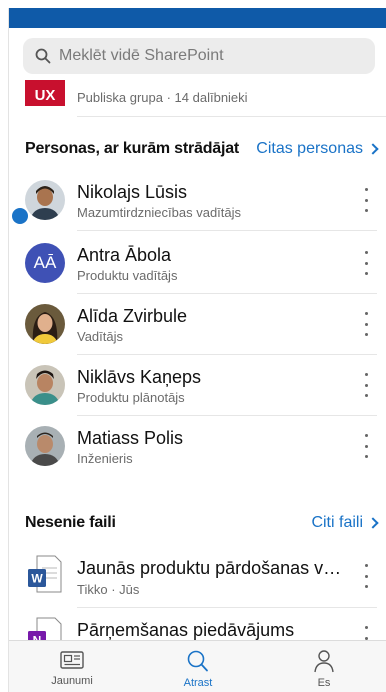  Describe the element at coordinates (159, 212) in the screenshot. I see `person-role: Mazumtirdzniecības vadītājs` at that location.